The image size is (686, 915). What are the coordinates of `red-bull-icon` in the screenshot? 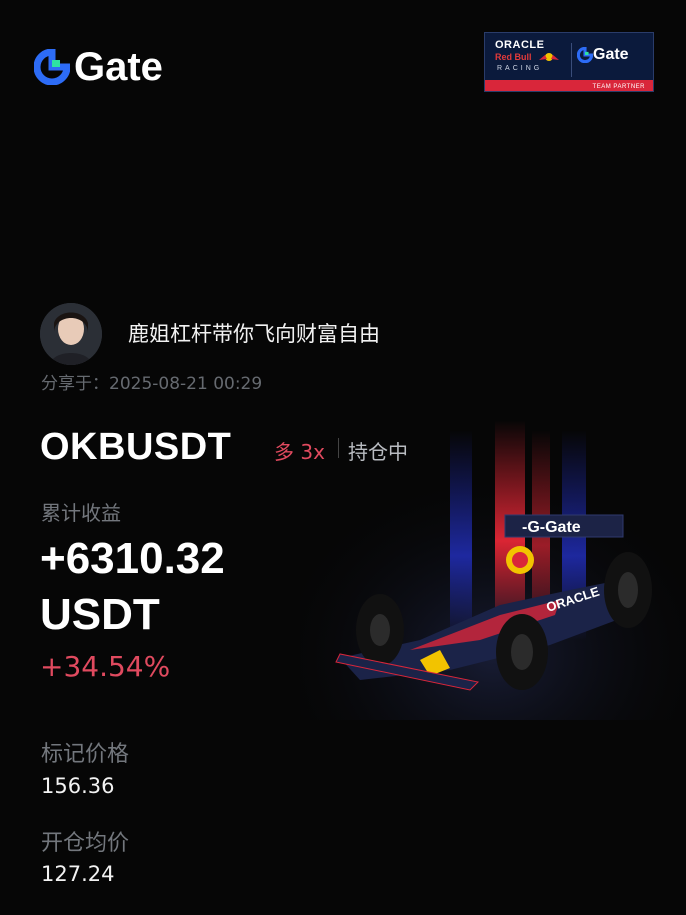 It's located at (549, 57).